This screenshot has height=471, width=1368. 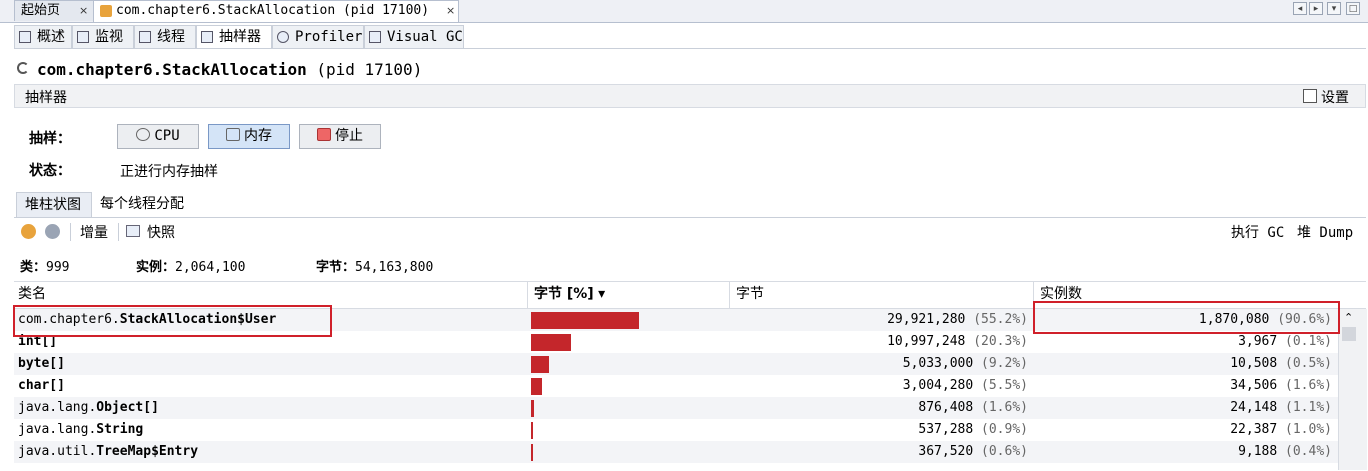 I want to click on highlight-instance-count, so click(x=1186, y=317).